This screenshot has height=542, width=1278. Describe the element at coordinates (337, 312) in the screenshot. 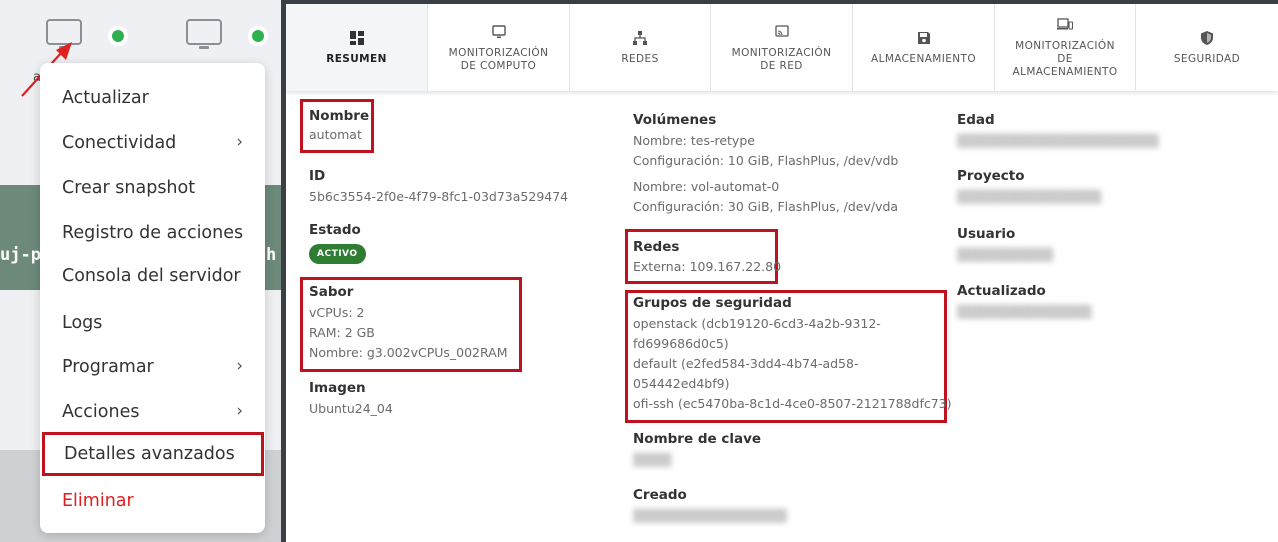

I see `field-value: vCPUs: 2` at that location.